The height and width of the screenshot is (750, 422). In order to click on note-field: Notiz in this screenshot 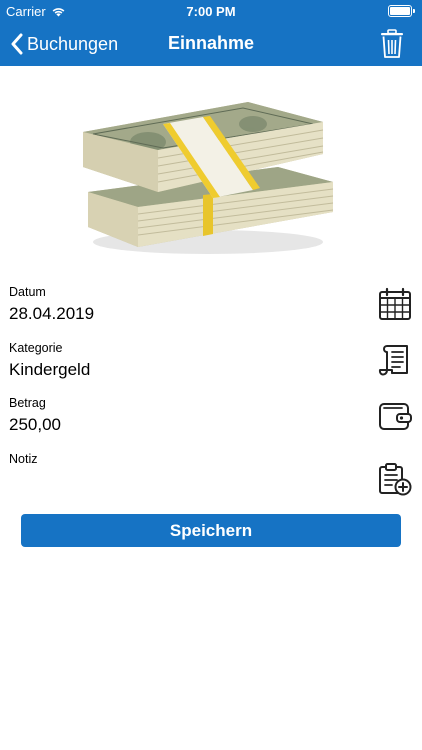, I will do `click(179, 461)`.